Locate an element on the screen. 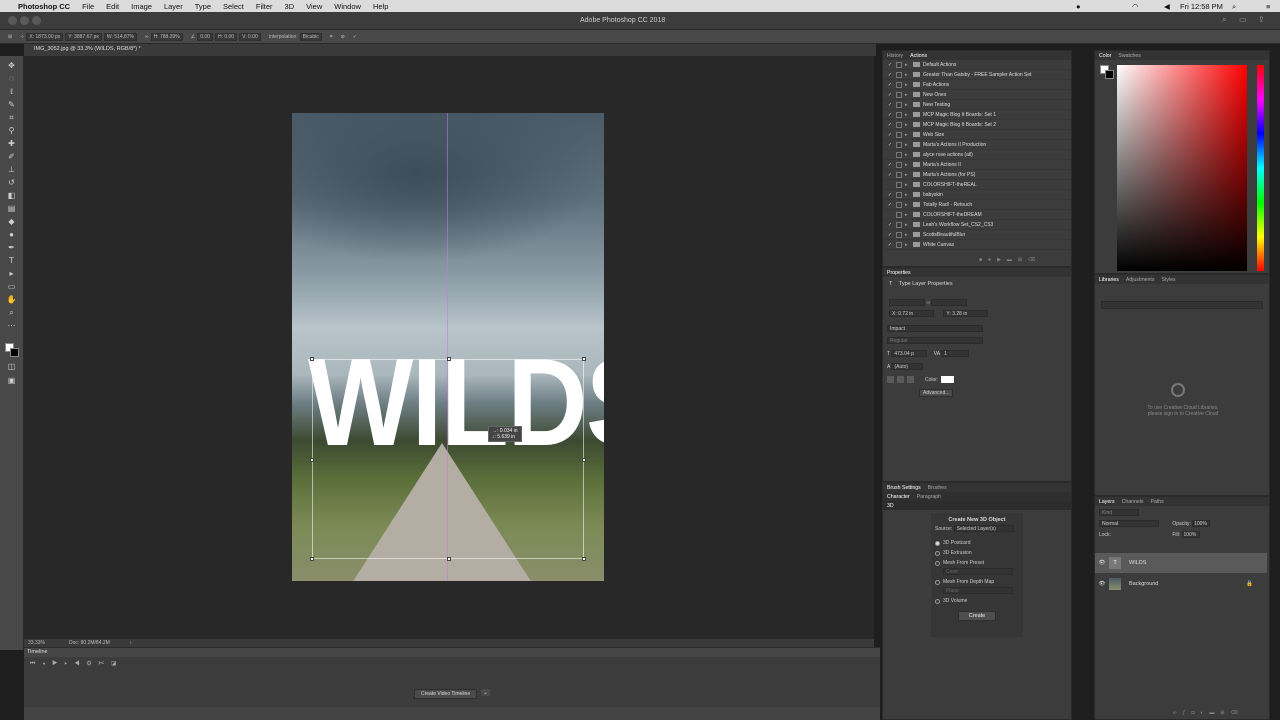 The image size is (1280, 720). zoom-level: 33.33% is located at coordinates (36, 643).